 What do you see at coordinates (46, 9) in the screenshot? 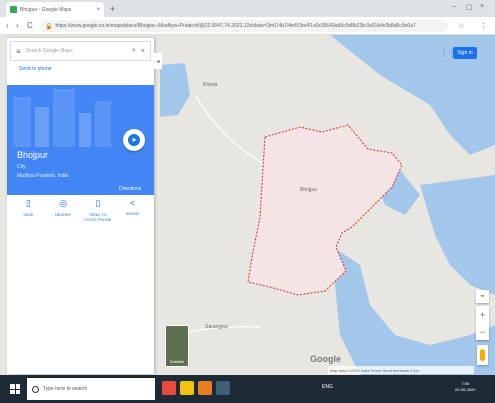
I see `tab-title: Bhojpur - Google Maps` at bounding box center [46, 9].